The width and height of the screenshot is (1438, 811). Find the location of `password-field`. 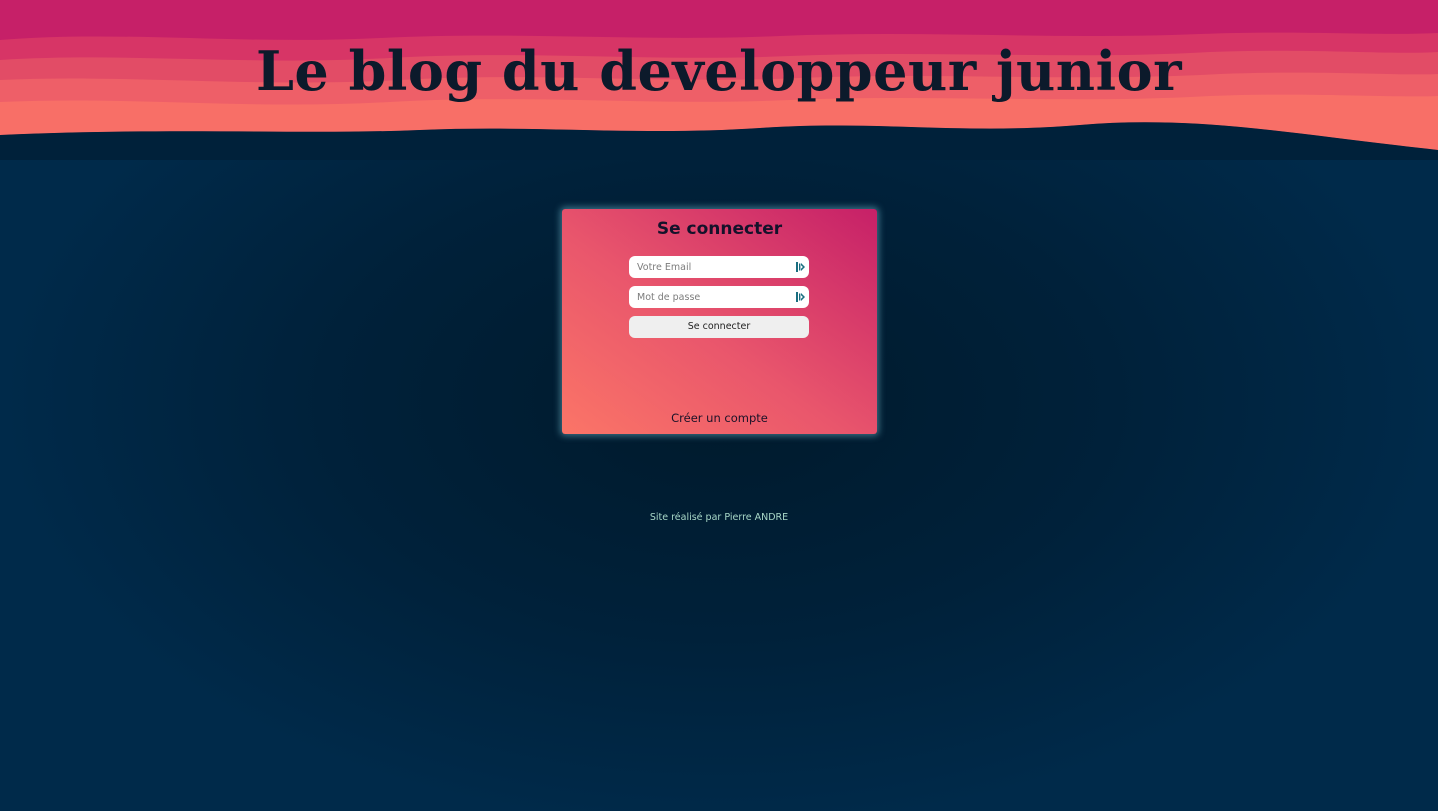

password-field is located at coordinates (719, 297).